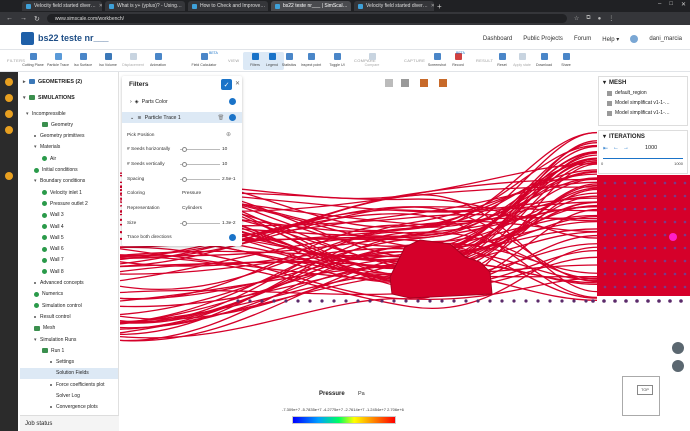 The image size is (690, 431). I want to click on tree-item: Numerics, so click(69, 294).